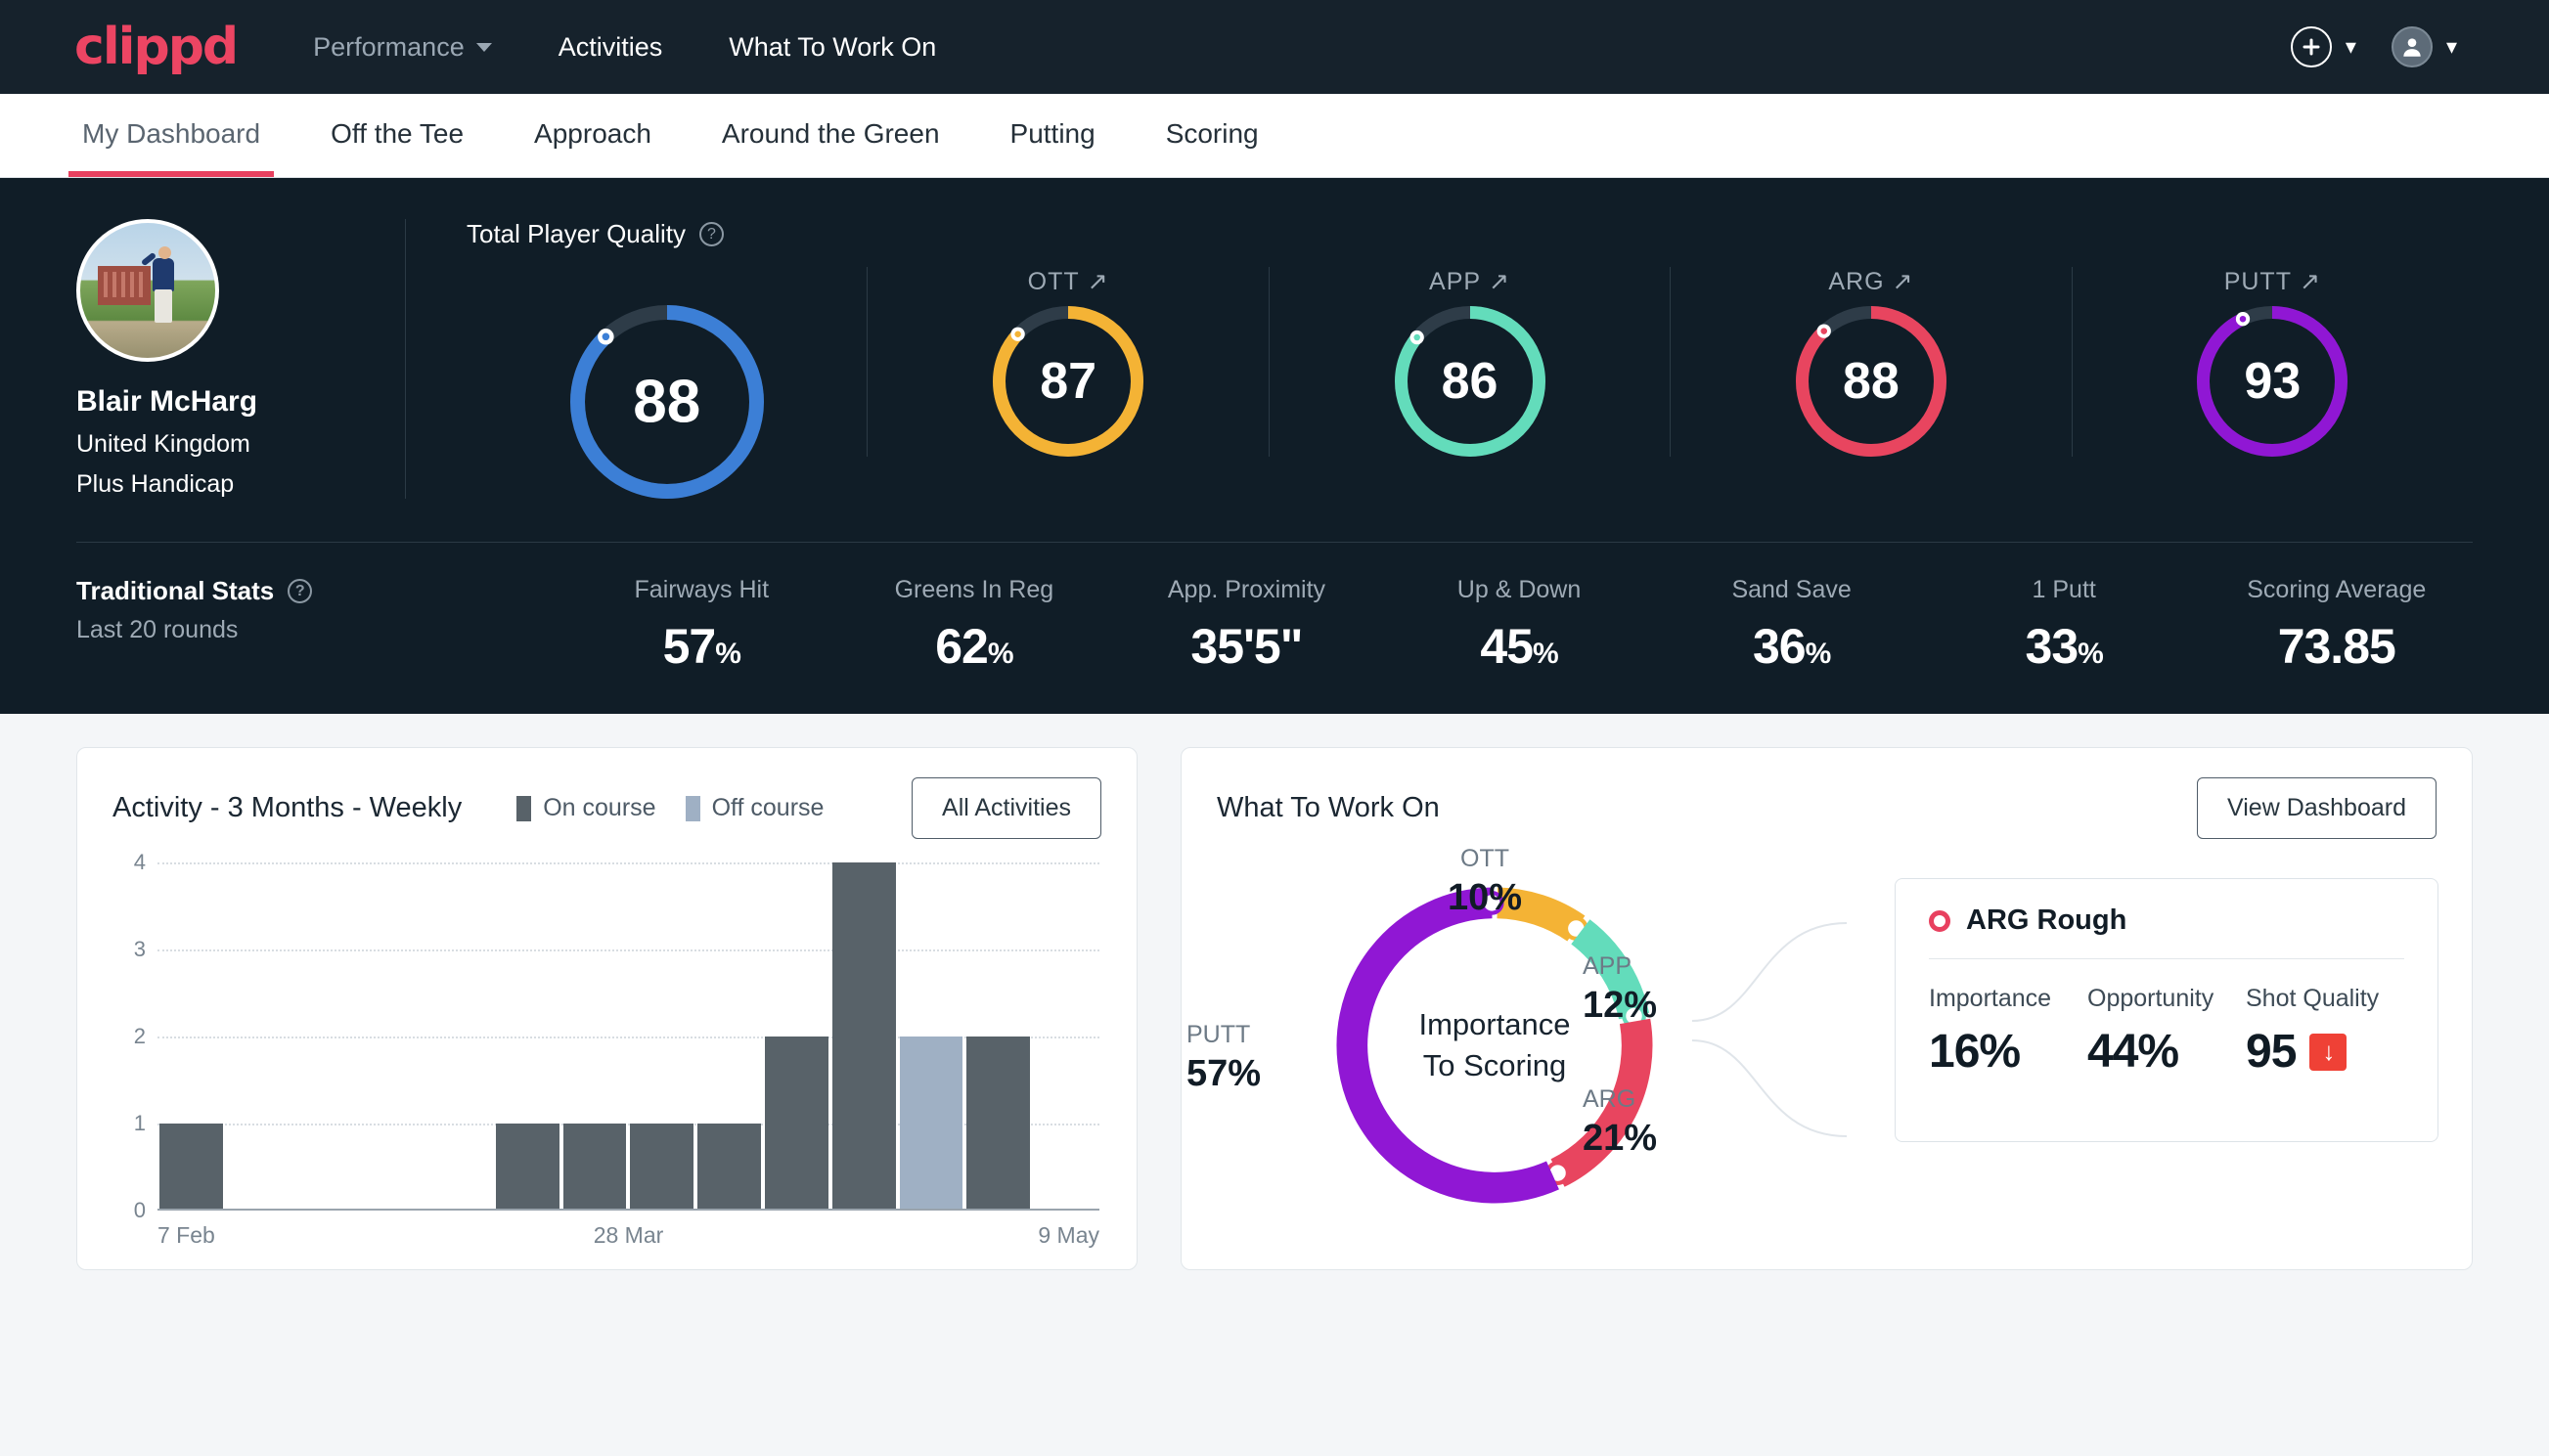 This screenshot has height=1456, width=2549. Describe the element at coordinates (702, 589) in the screenshot. I see `stat-label: Fairways Hit` at that location.